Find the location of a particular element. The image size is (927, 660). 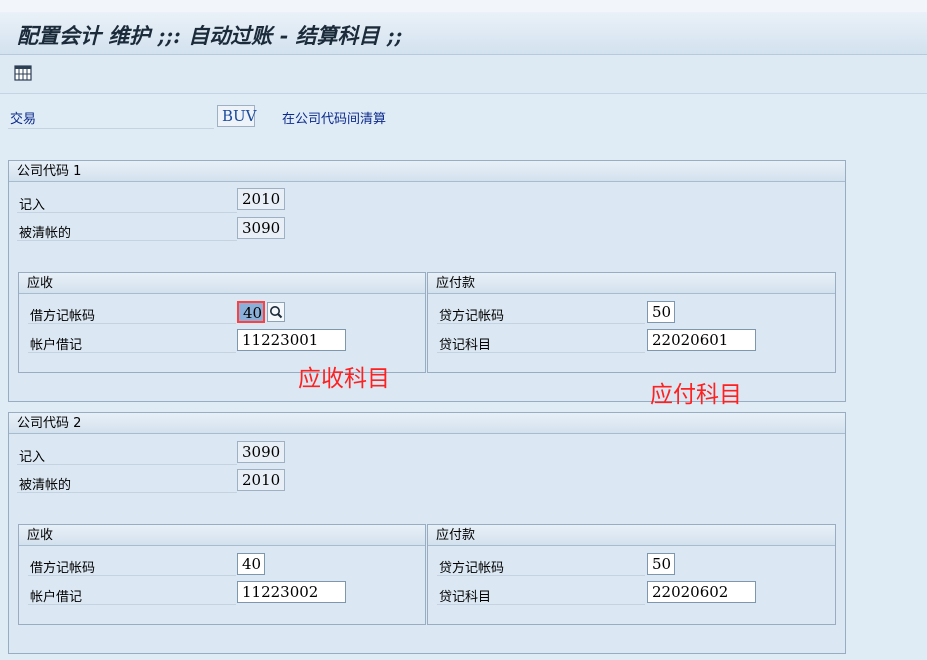

c2-credit-key-label: 贷方记帐码 is located at coordinates (472, 568).